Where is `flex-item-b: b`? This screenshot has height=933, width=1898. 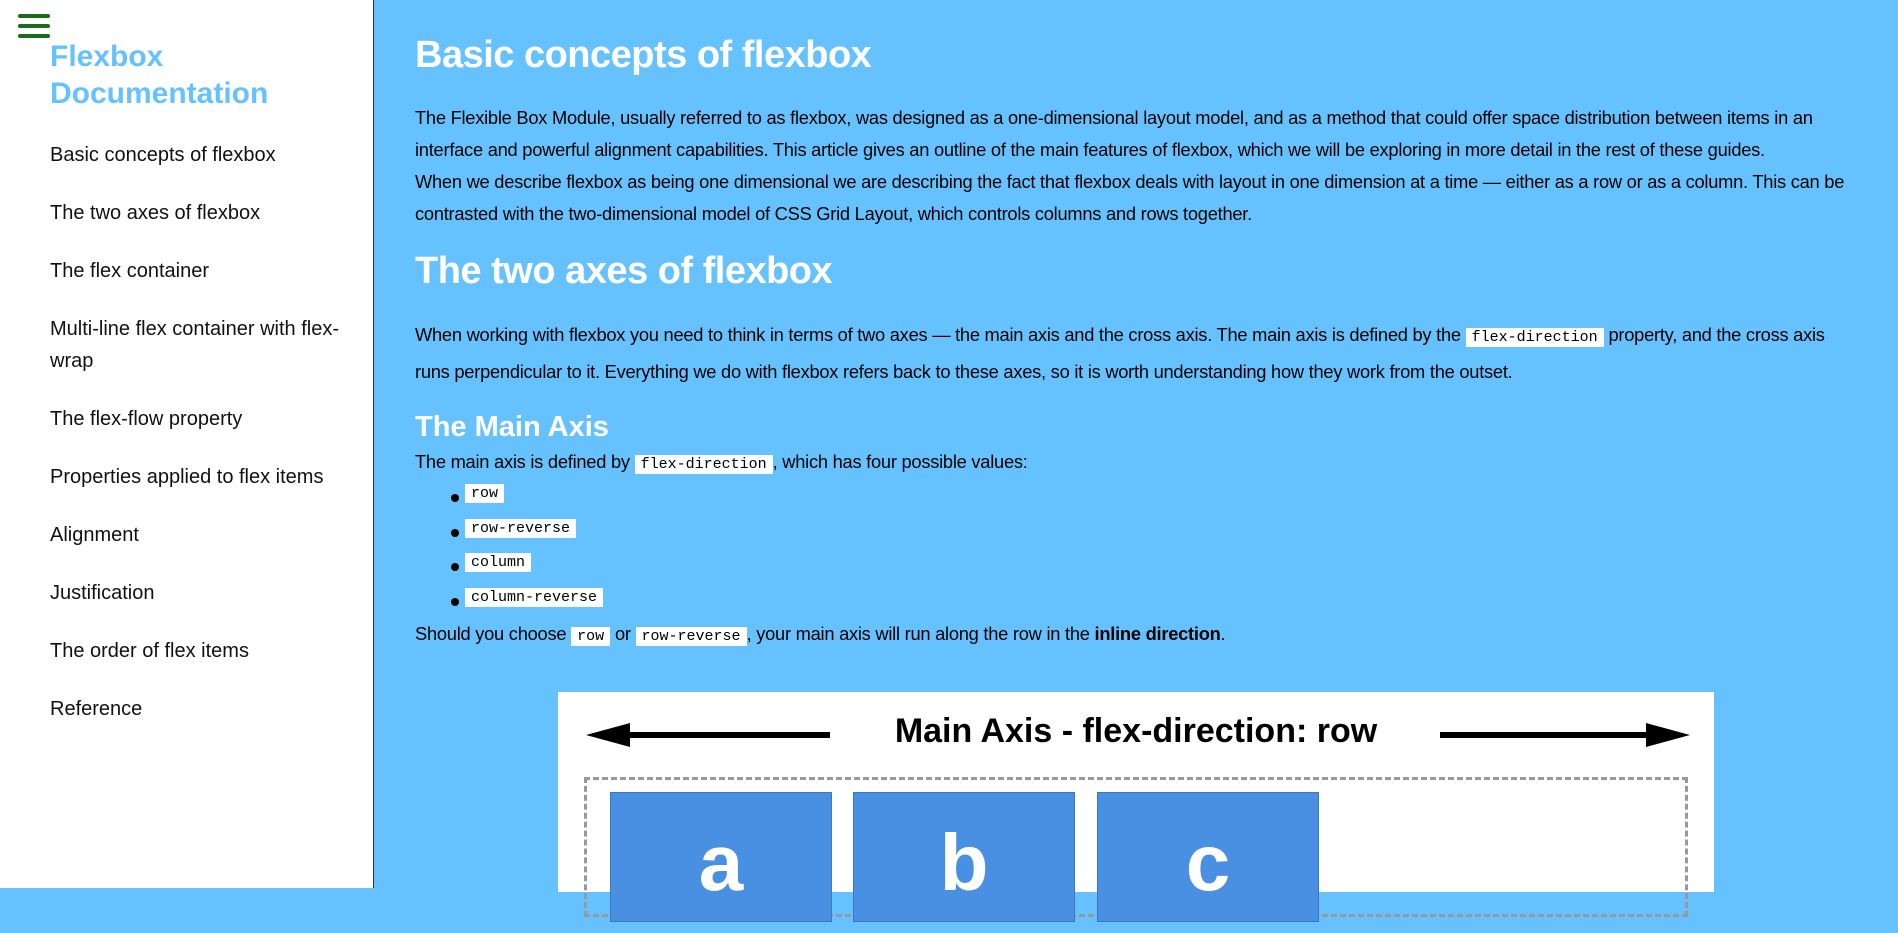 flex-item-b: b is located at coordinates (964, 857).